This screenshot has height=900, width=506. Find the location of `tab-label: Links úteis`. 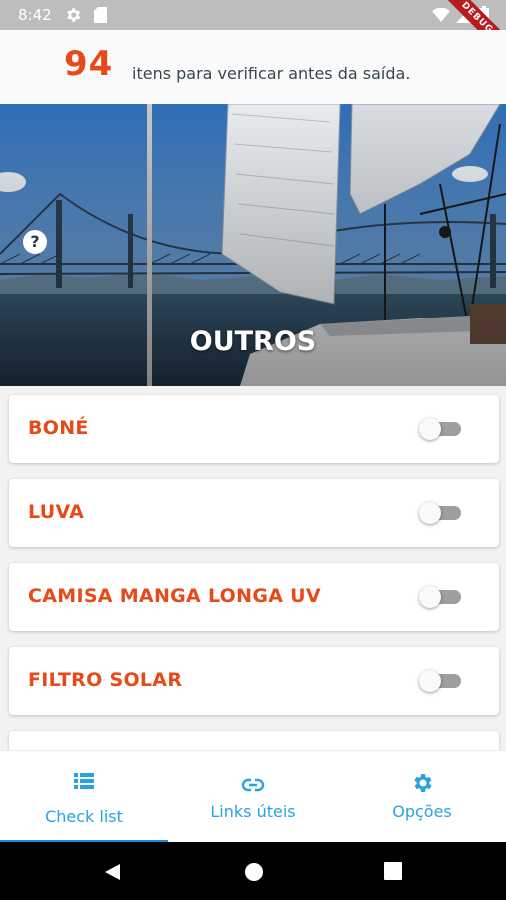

tab-label: Links úteis is located at coordinates (253, 811).